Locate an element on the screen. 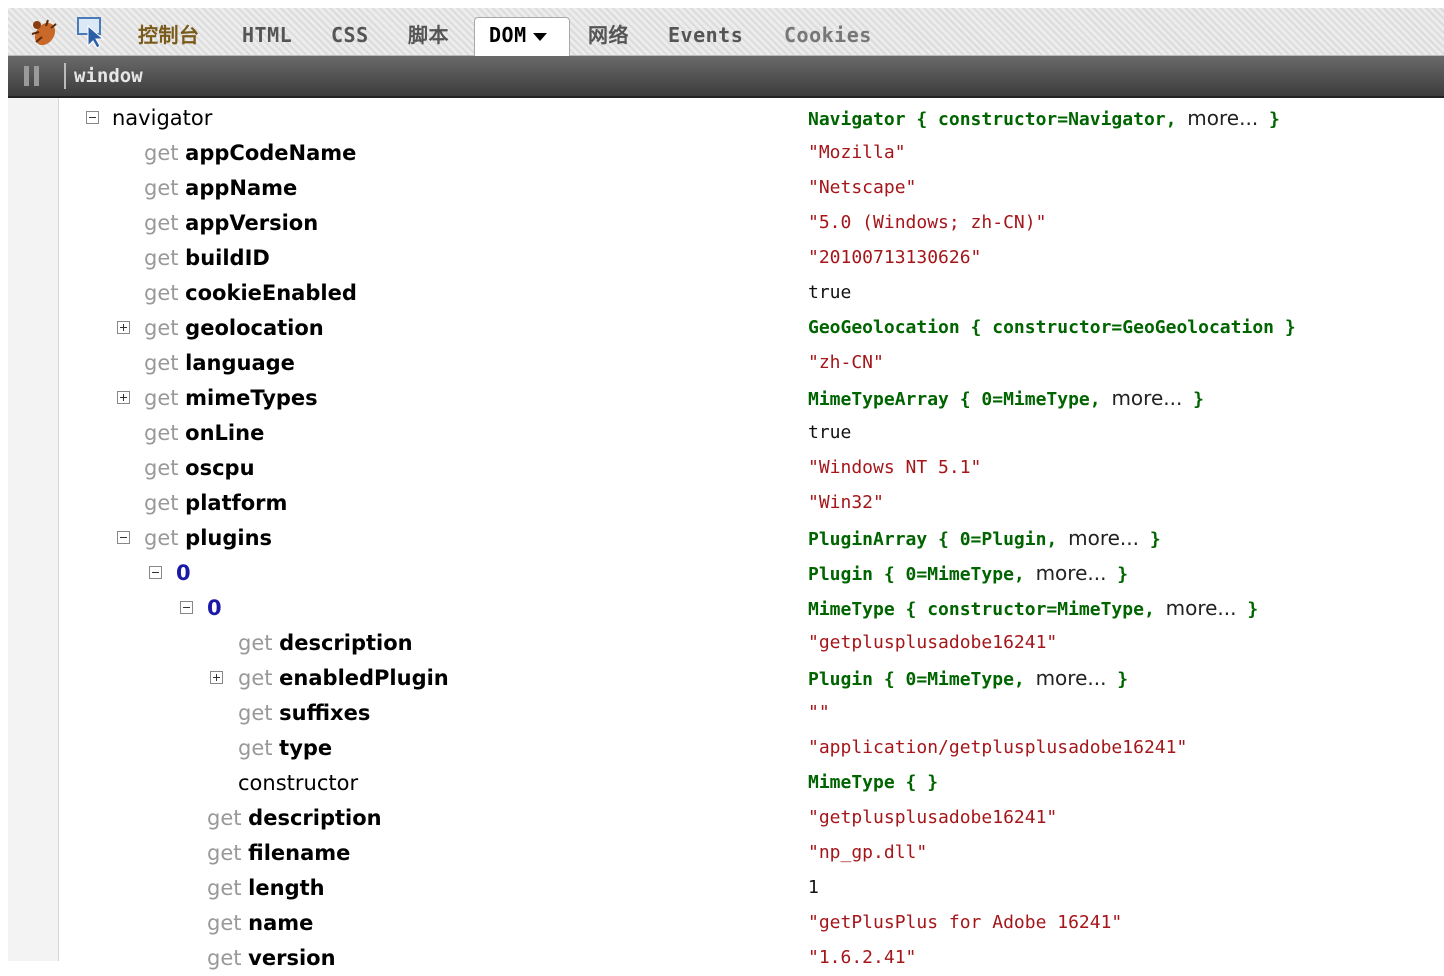  property-label: get length is located at coordinates (266, 888).